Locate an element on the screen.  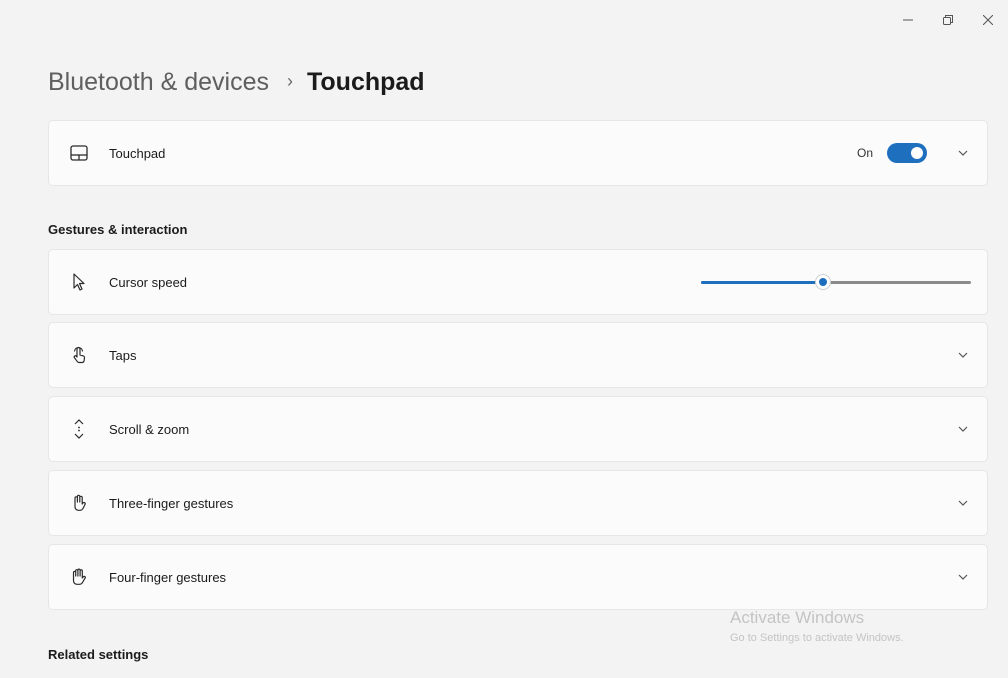
touchpad-card: Touchpad On is located at coordinates (518, 153).